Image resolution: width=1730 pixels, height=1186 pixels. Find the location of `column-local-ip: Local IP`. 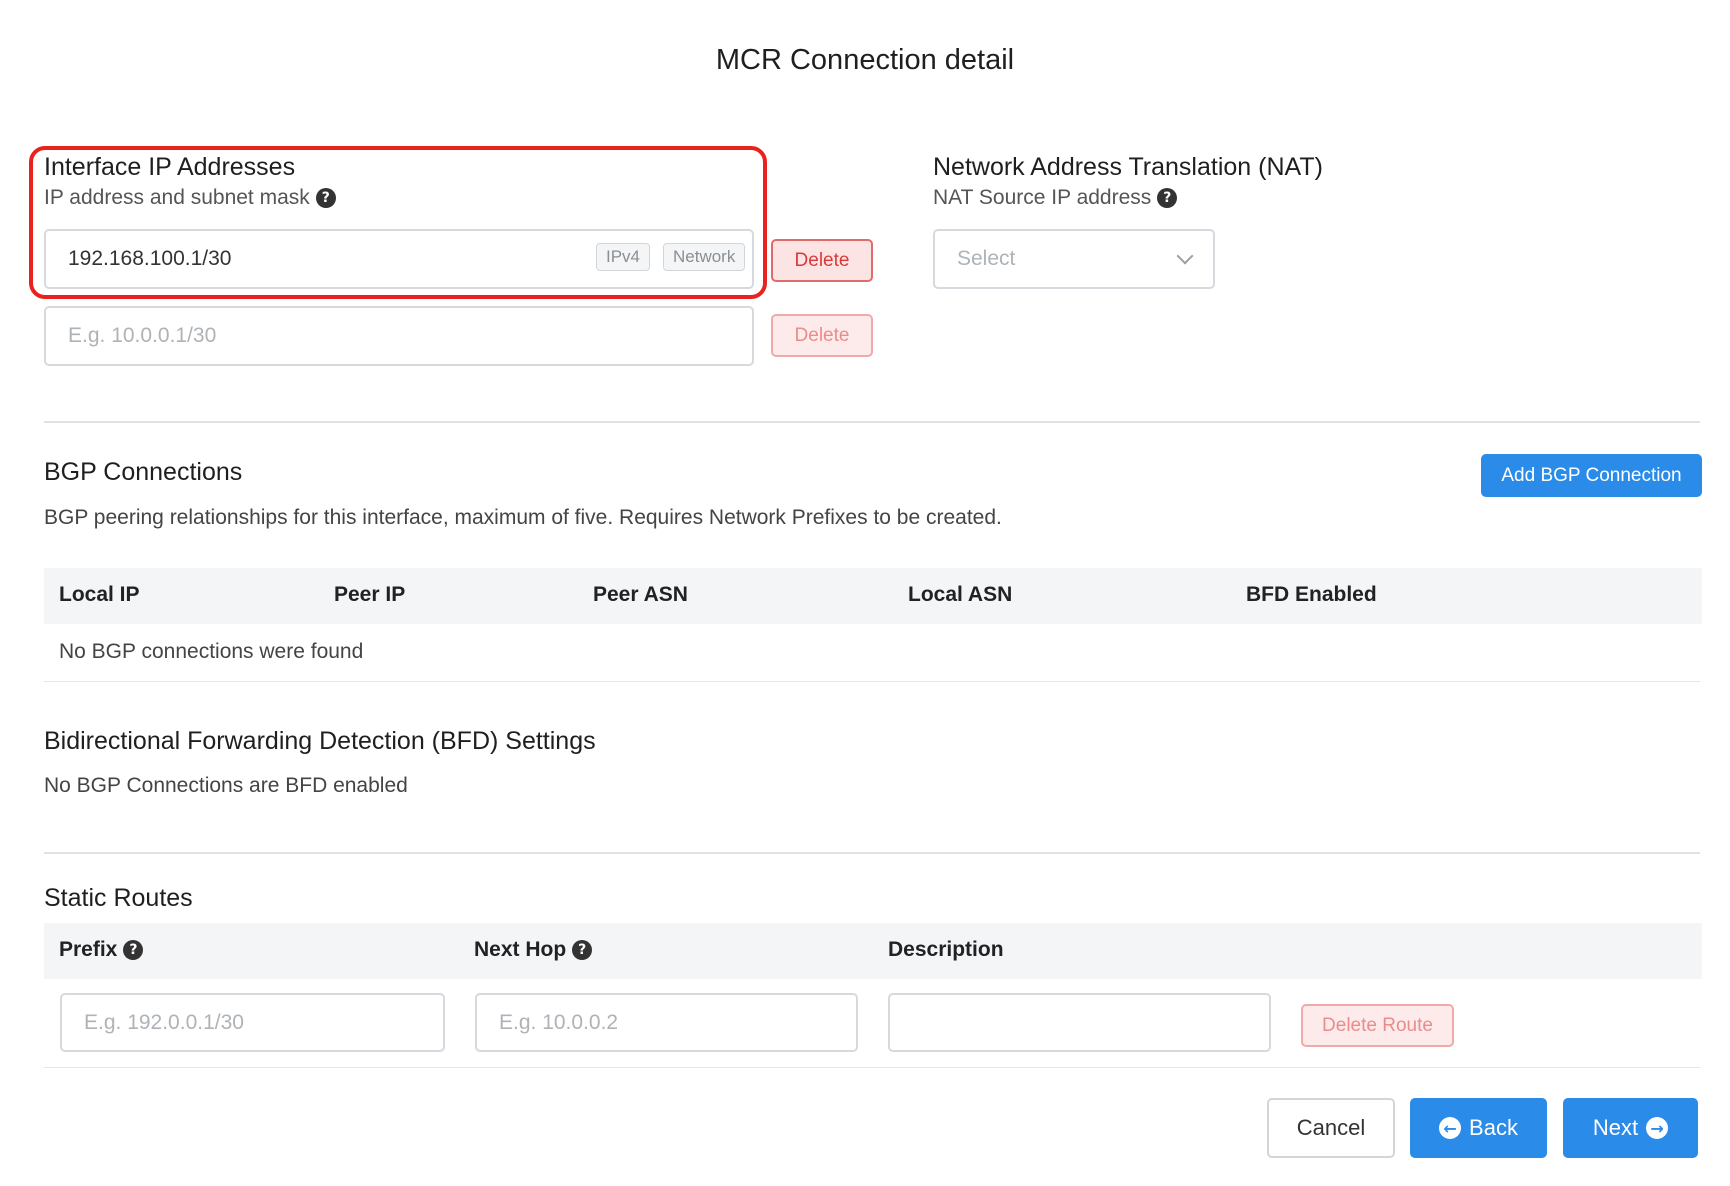

column-local-ip: Local IP is located at coordinates (99, 594).